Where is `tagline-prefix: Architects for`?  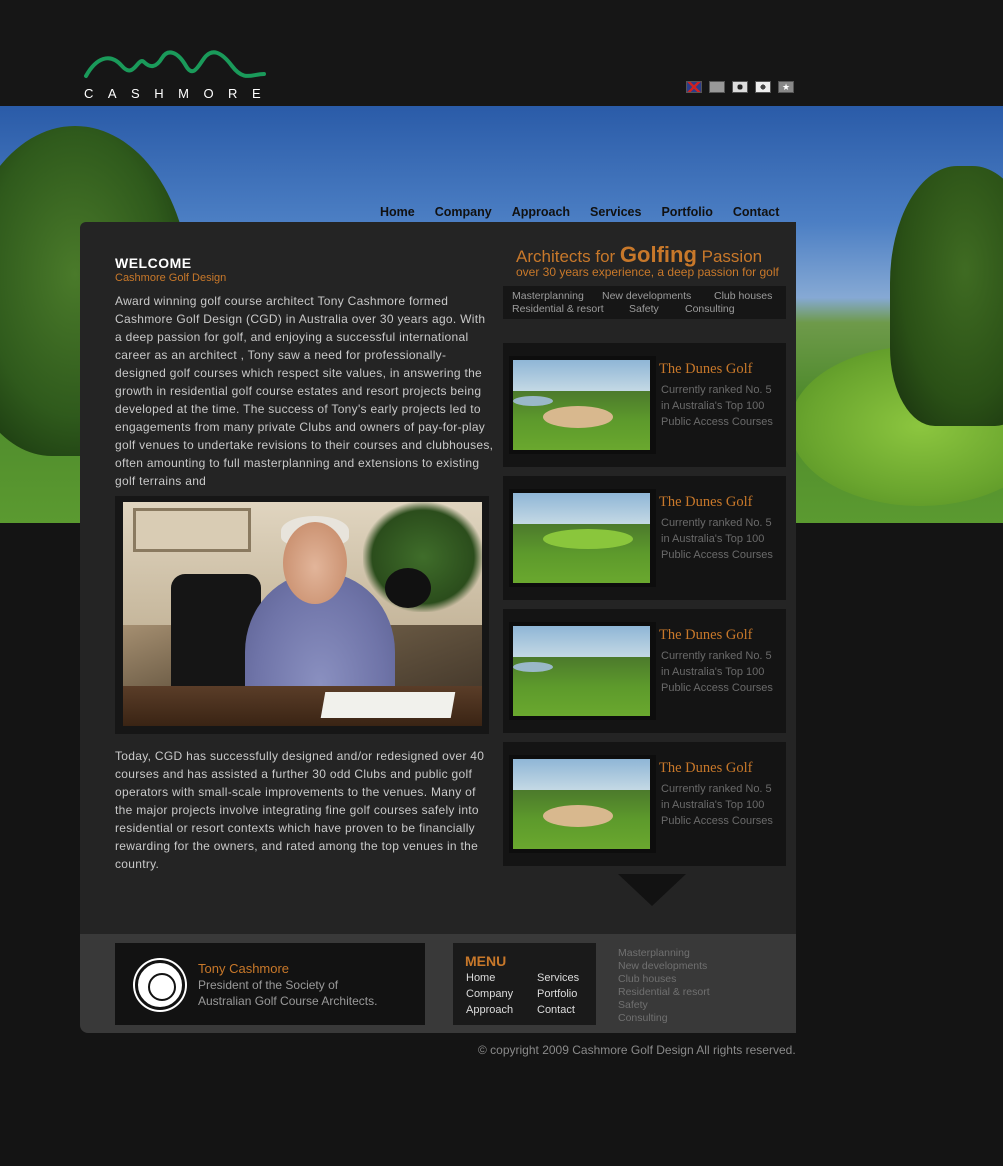
tagline-prefix: Architects for is located at coordinates (568, 256).